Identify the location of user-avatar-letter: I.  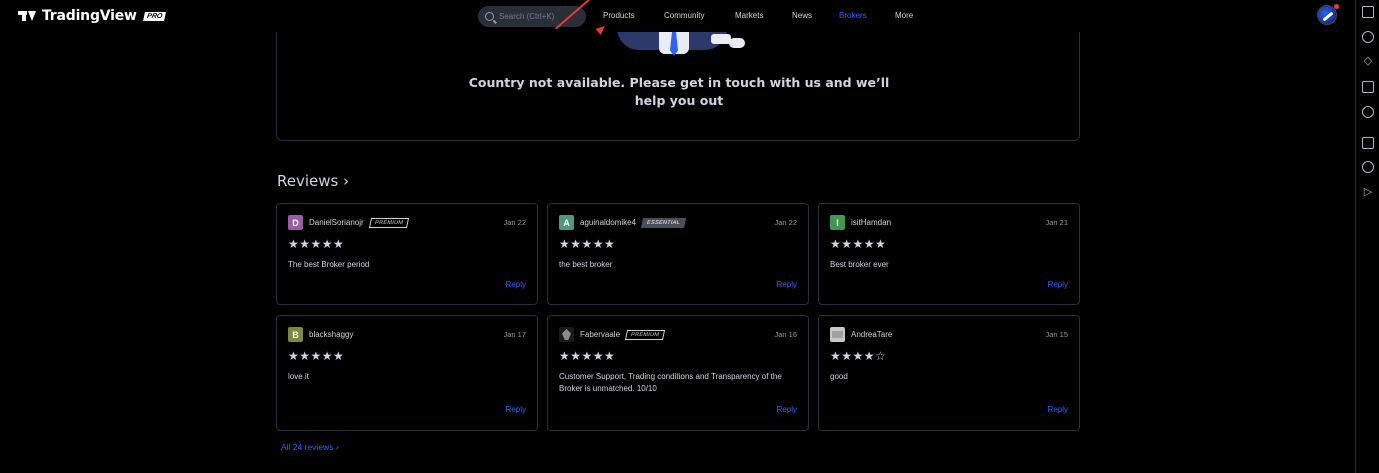
(837, 222).